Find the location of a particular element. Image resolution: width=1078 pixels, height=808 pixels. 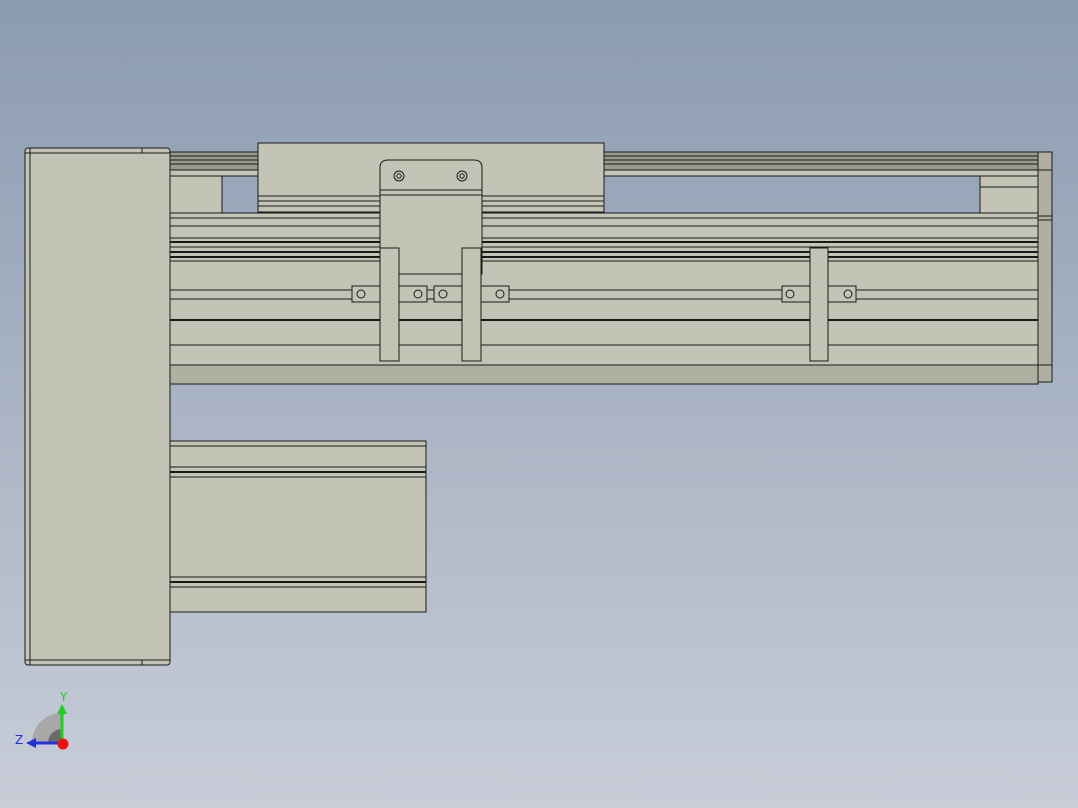

left-rail-block is located at coordinates (196, 195).